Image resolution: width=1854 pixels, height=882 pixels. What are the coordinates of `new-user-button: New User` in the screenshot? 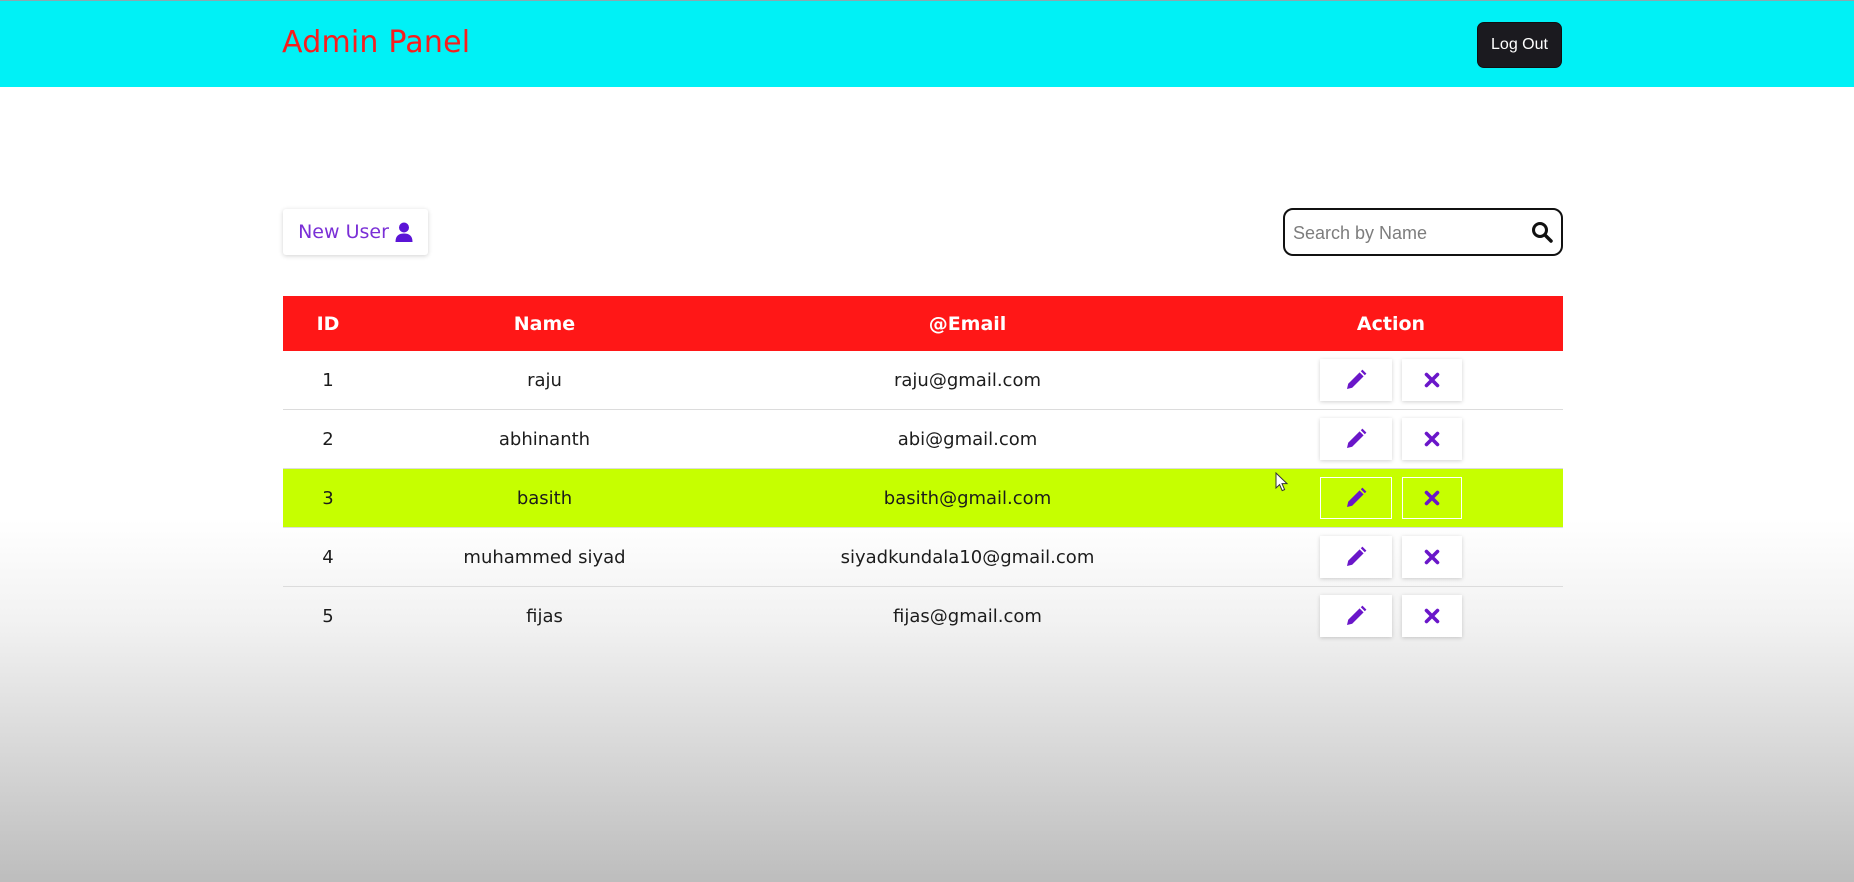 It's located at (355, 232).